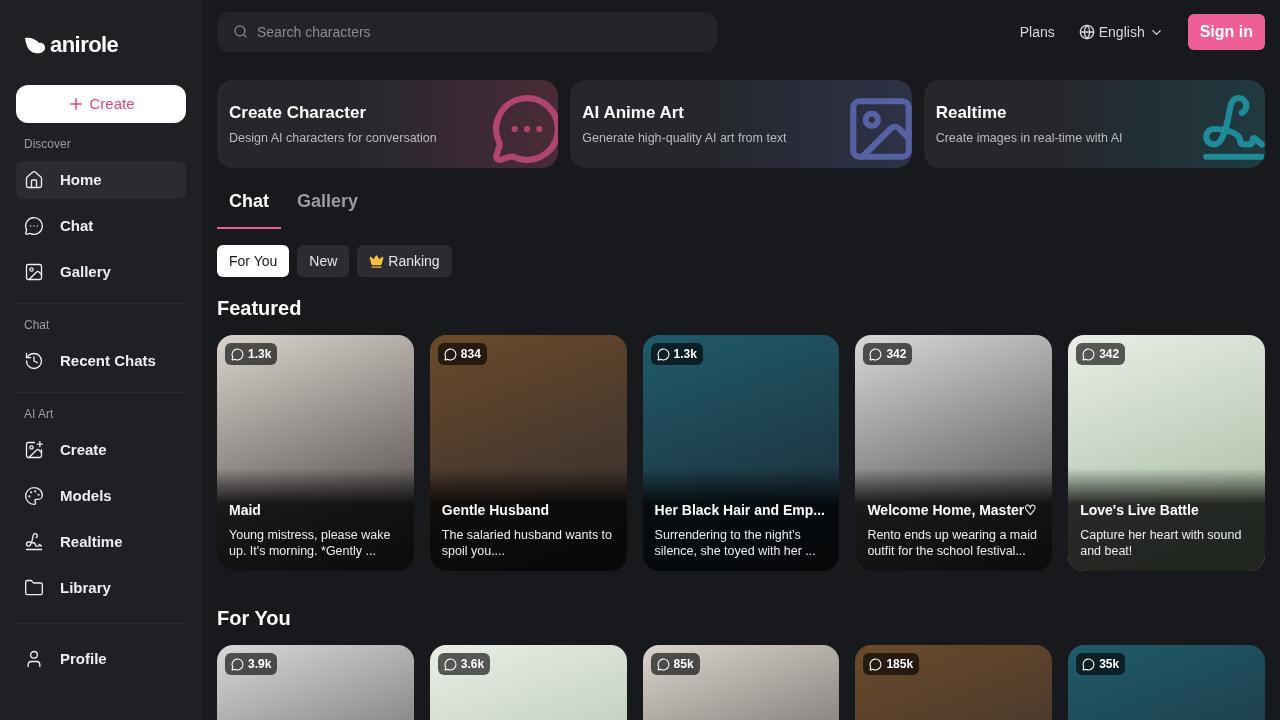 This screenshot has height=720, width=1280. What do you see at coordinates (47, 144) in the screenshot?
I see `section-label: Discover` at bounding box center [47, 144].